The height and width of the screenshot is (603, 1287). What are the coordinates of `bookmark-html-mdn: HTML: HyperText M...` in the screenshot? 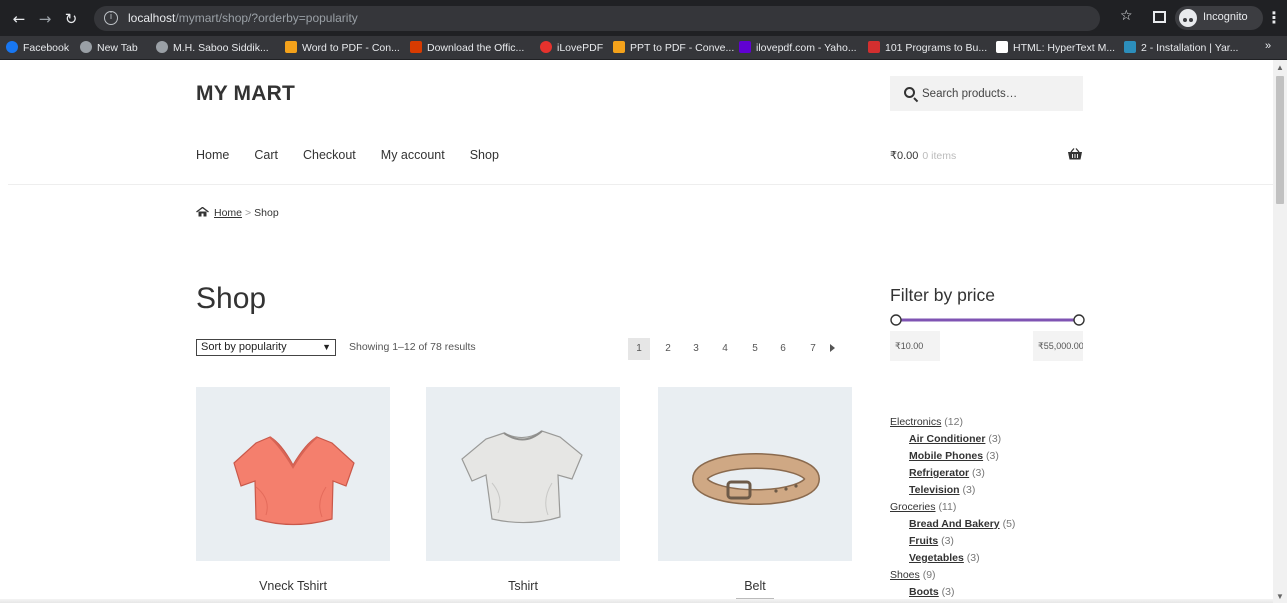 It's located at (1055, 48).